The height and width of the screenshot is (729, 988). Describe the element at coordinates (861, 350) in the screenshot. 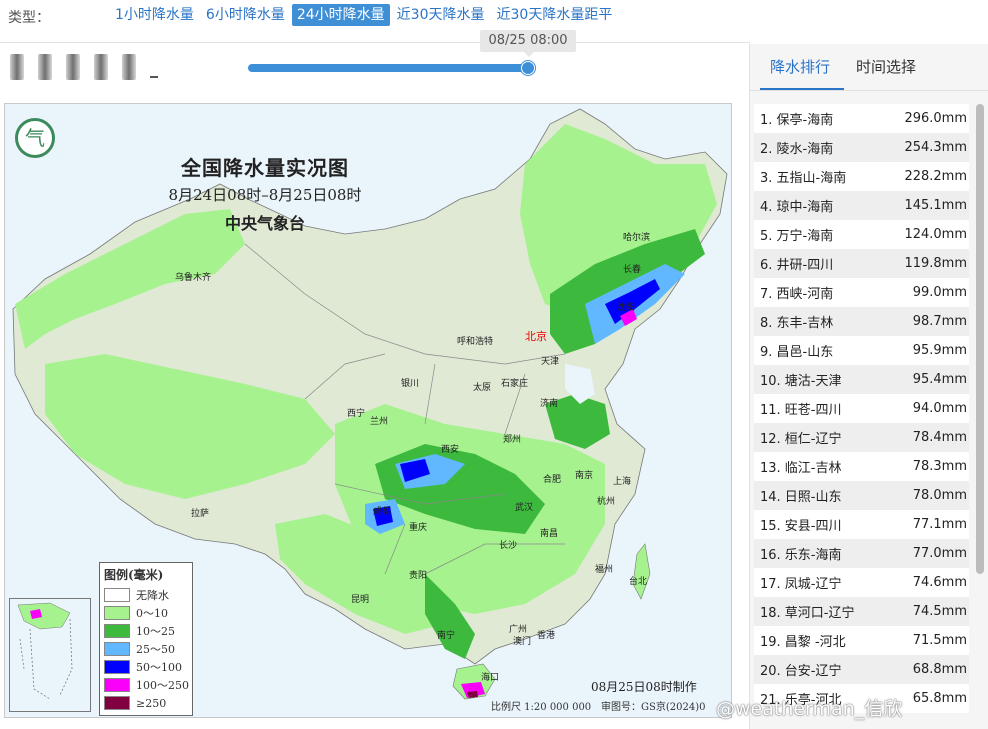

I see `ranking-row: 9. 昌邑-山东 95.9mm` at that location.